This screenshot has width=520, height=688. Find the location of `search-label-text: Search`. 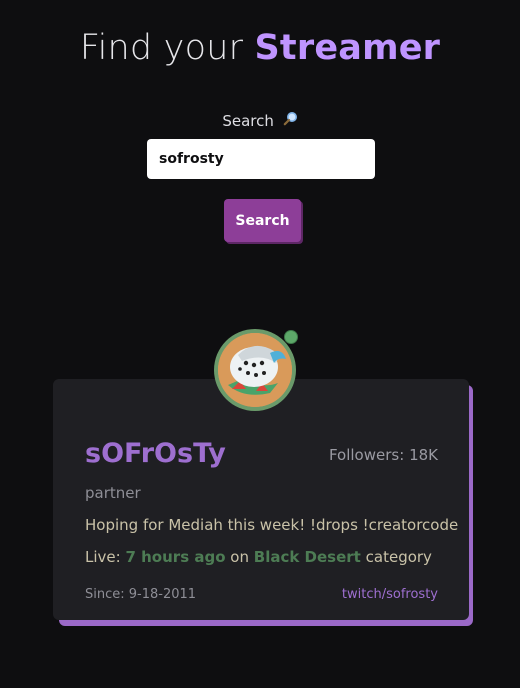

search-label-text: Search is located at coordinates (248, 121).